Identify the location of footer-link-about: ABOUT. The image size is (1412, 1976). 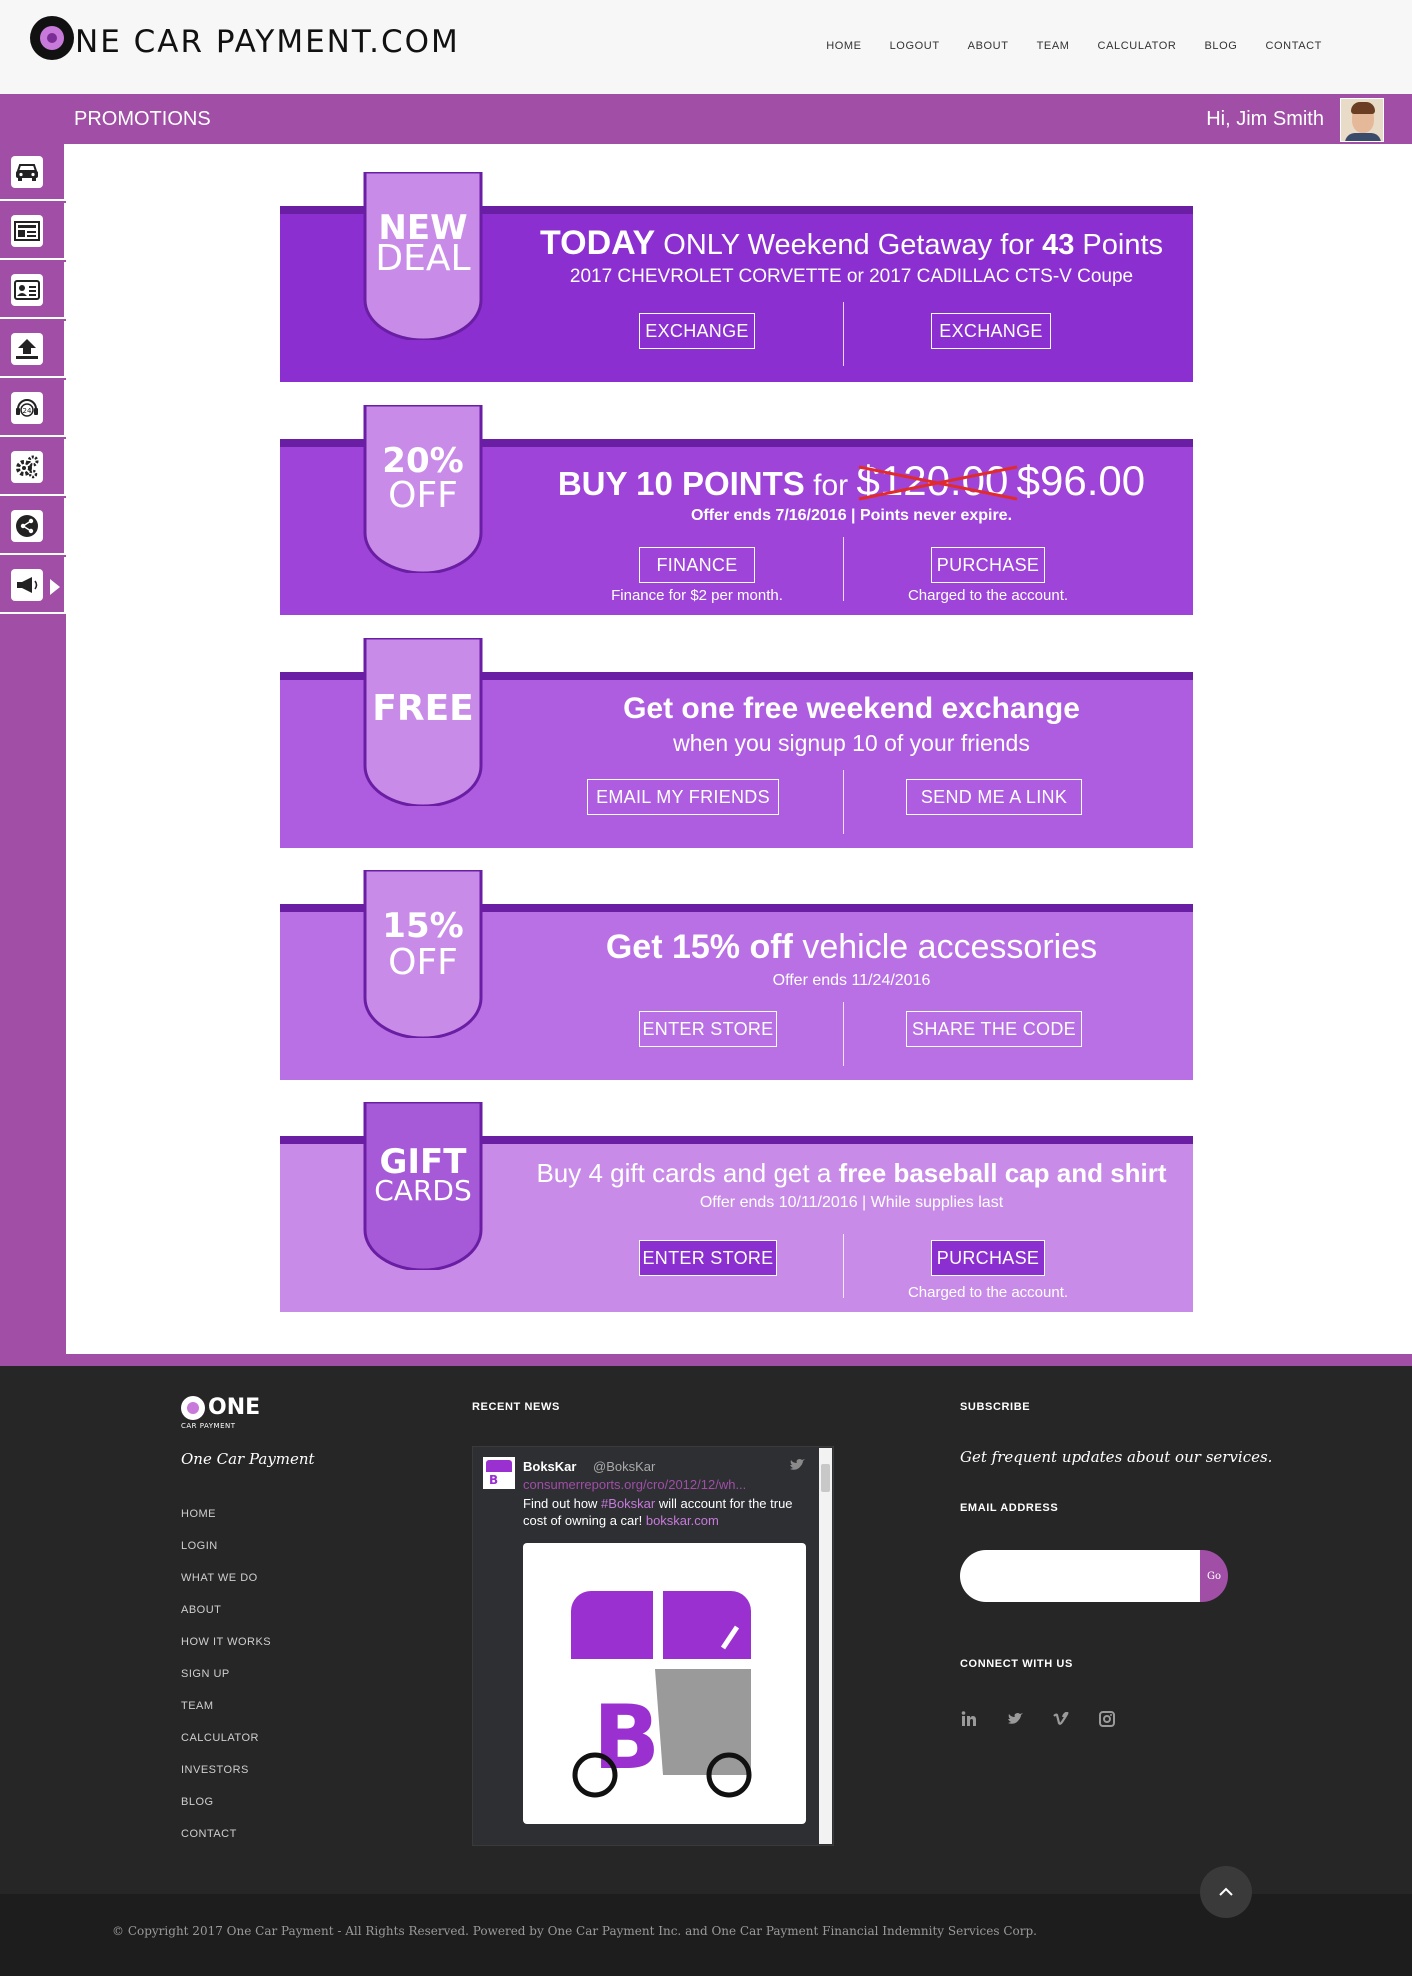
(201, 1610).